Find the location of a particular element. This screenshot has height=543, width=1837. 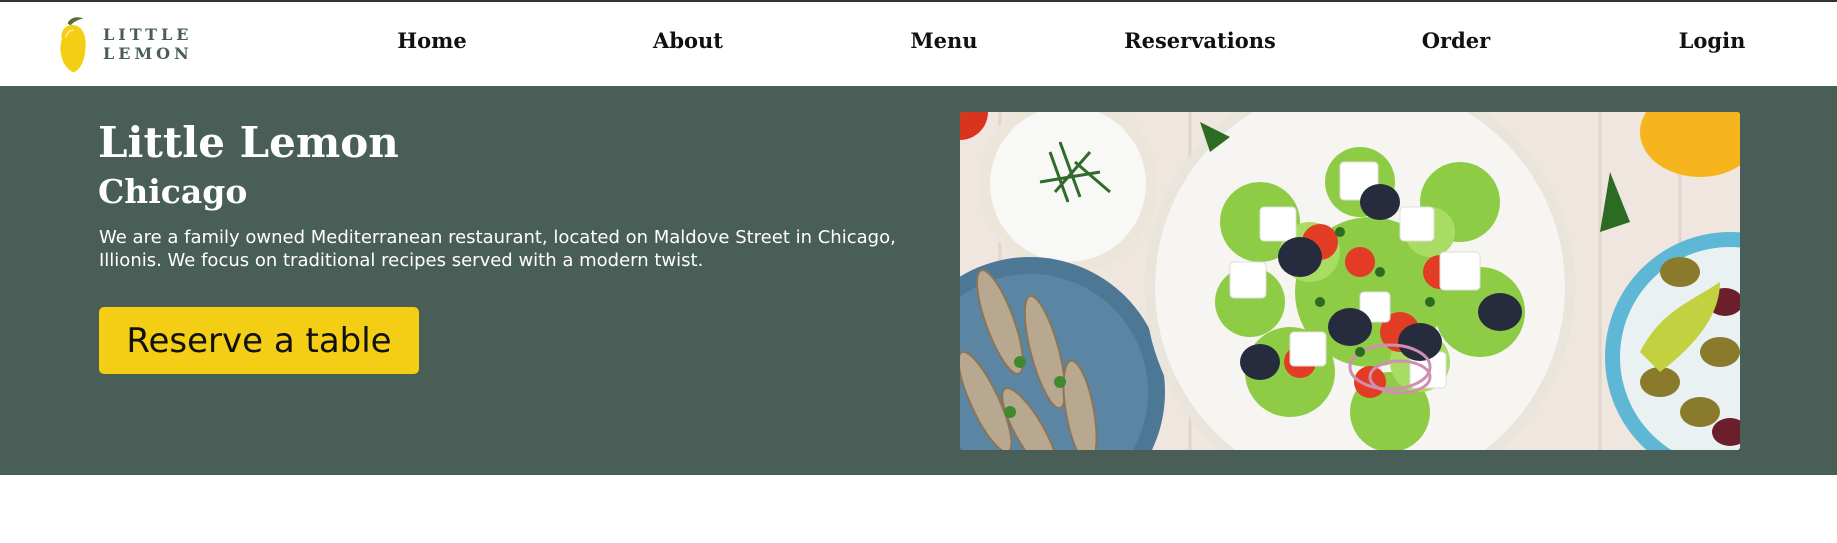

nav-home: Home is located at coordinates (431, 40).